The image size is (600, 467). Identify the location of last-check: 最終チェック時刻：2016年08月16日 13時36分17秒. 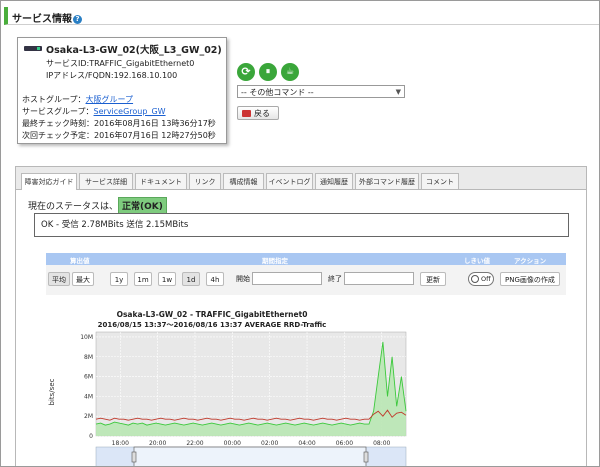
(119, 123).